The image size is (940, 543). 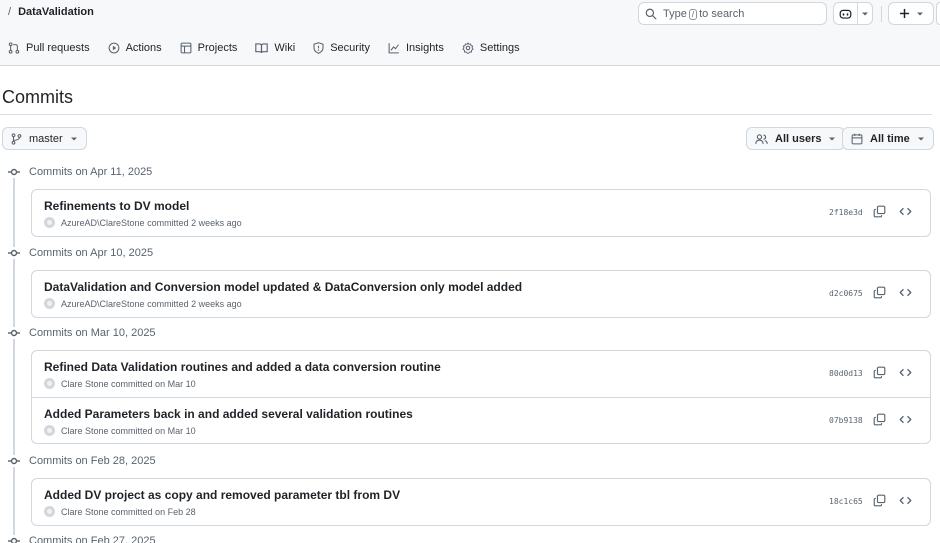 I want to click on page-title: Commits, so click(x=37, y=97).